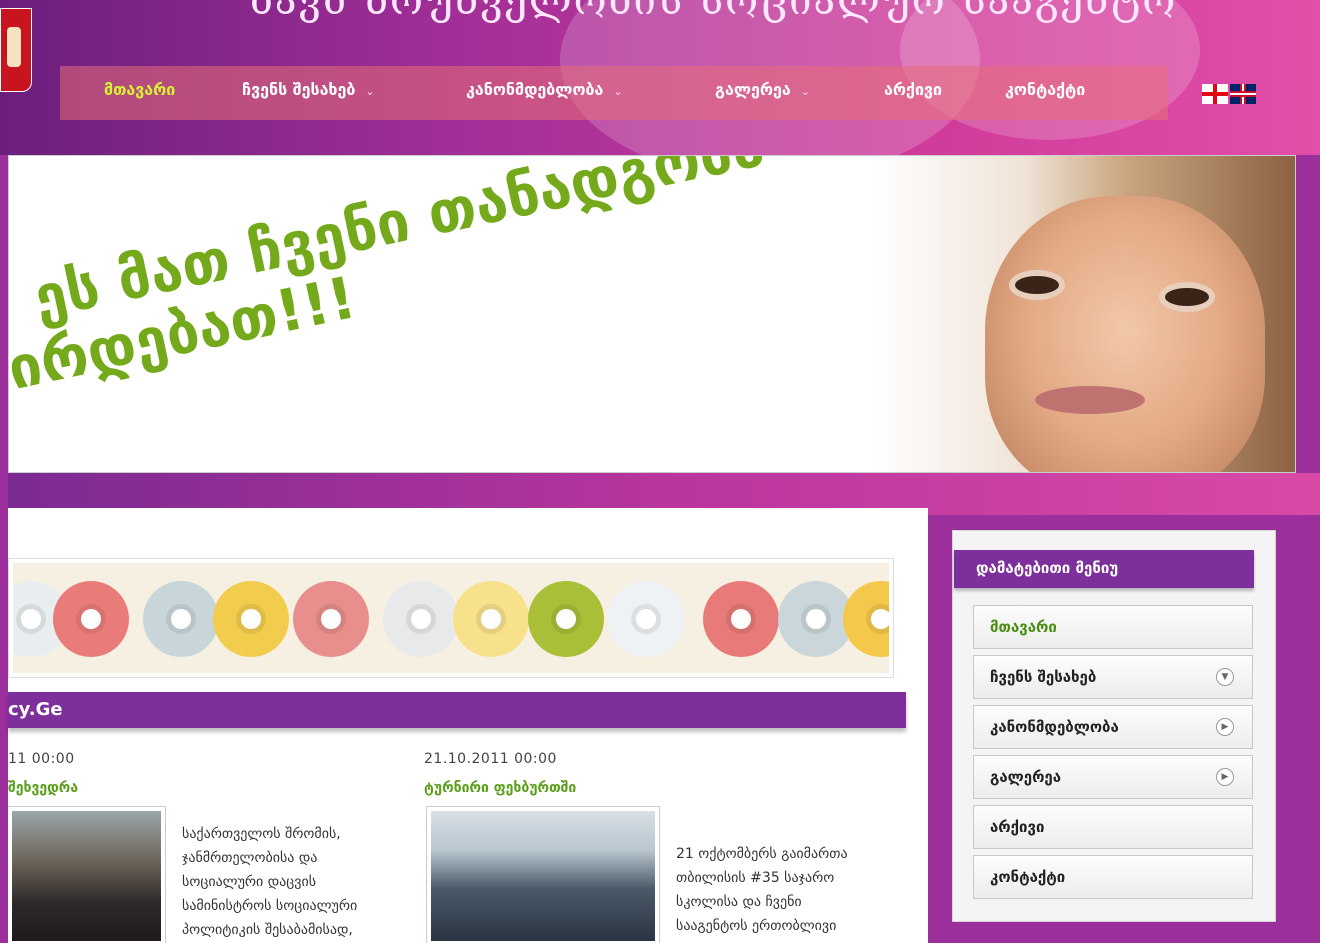 Image resolution: width=1320 pixels, height=943 pixels. Describe the element at coordinates (490, 759) in the screenshot. I see `news-date: 21.10.2011 00:00` at that location.